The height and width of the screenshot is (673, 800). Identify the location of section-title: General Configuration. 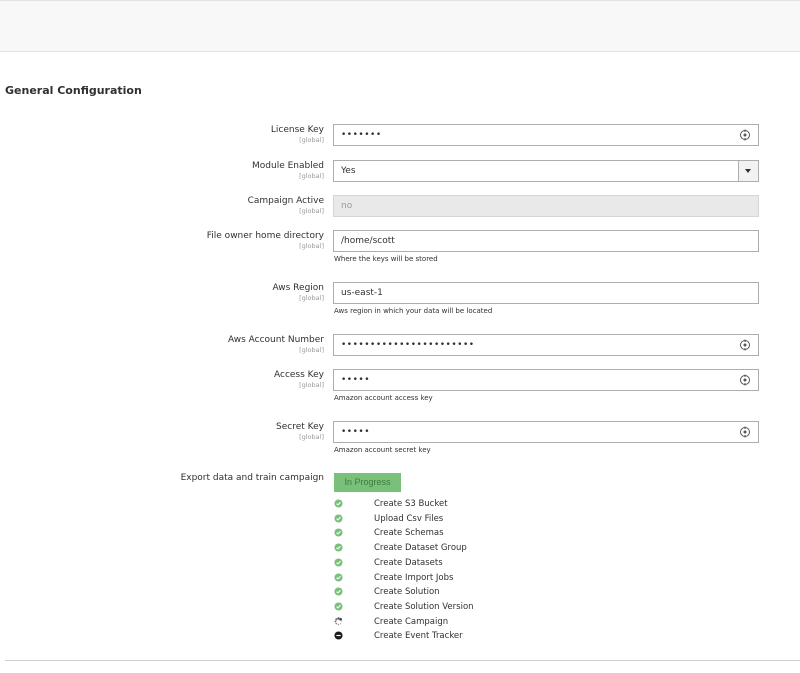
(73, 90).